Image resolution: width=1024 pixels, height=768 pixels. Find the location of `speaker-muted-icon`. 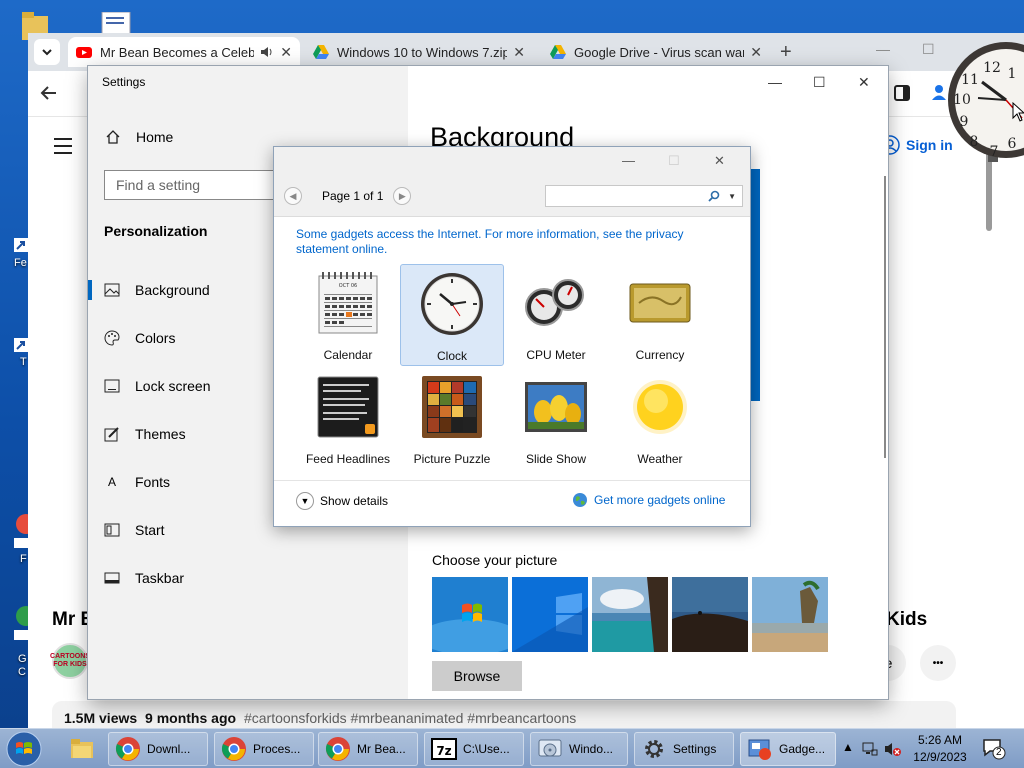

speaker-muted-icon is located at coordinates (893, 749).